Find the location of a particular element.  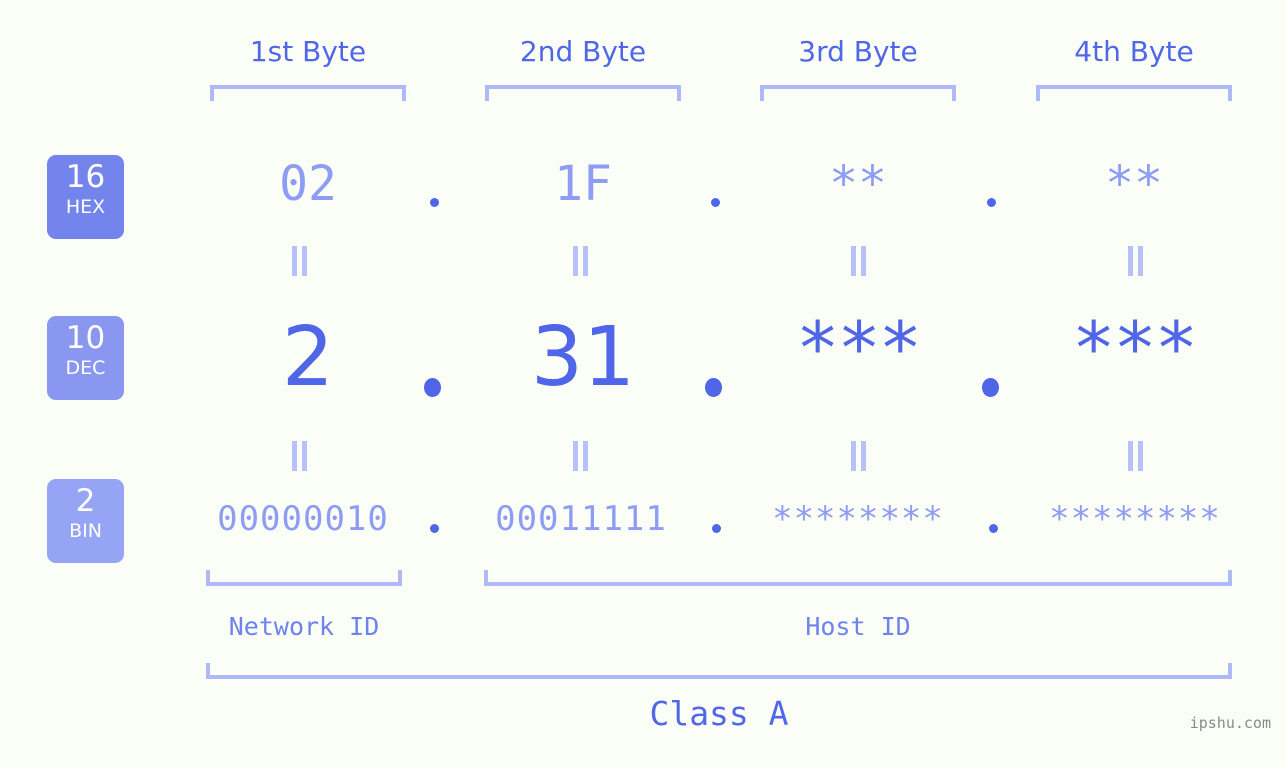

host-id-bracket is located at coordinates (858, 578).